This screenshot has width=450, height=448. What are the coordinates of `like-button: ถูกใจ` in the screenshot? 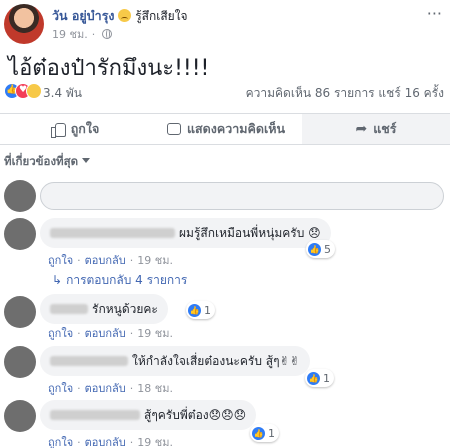 It's located at (75, 129).